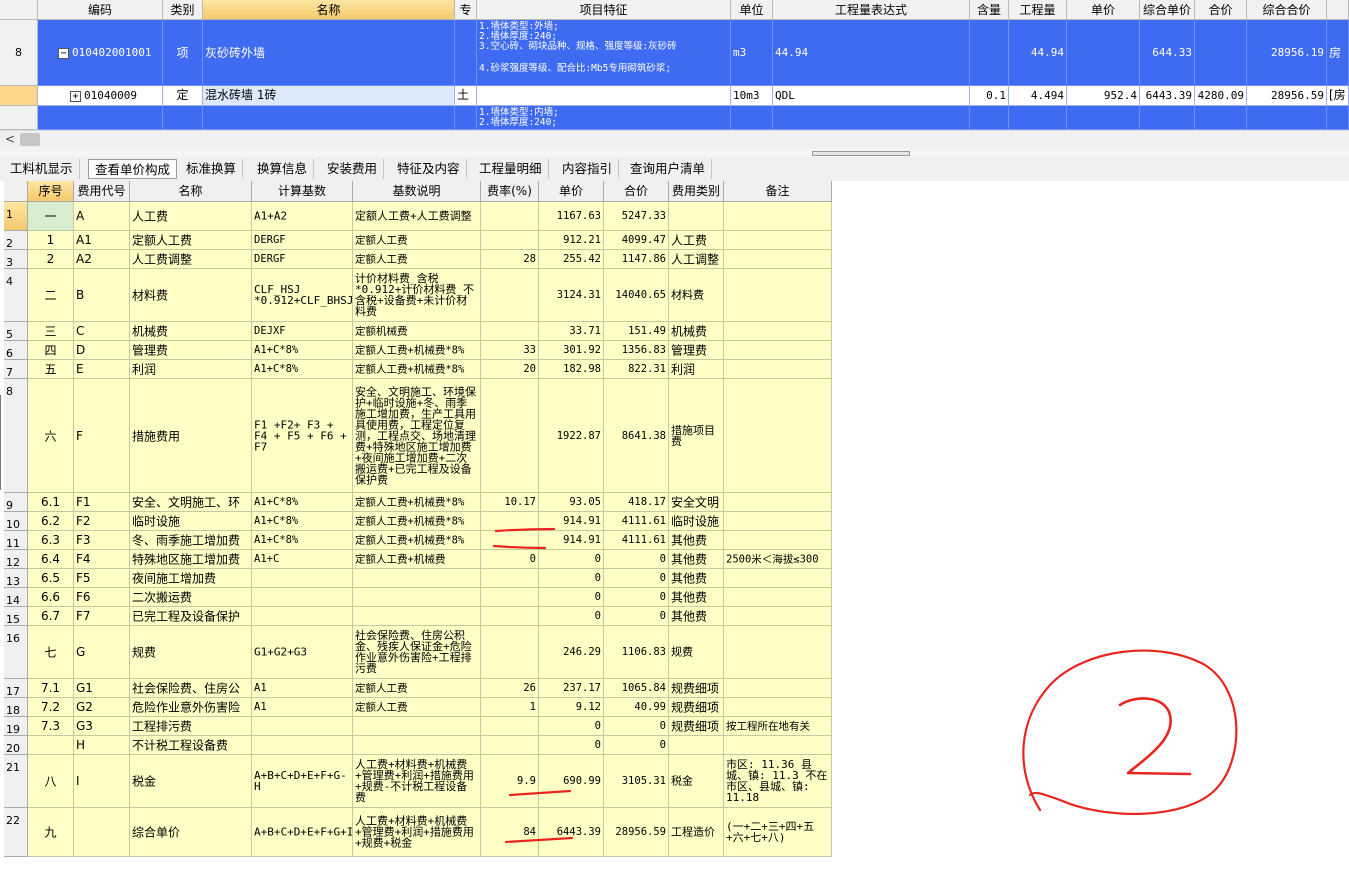  Describe the element at coordinates (100, 10) in the screenshot. I see `col-header-code: 编码` at that location.